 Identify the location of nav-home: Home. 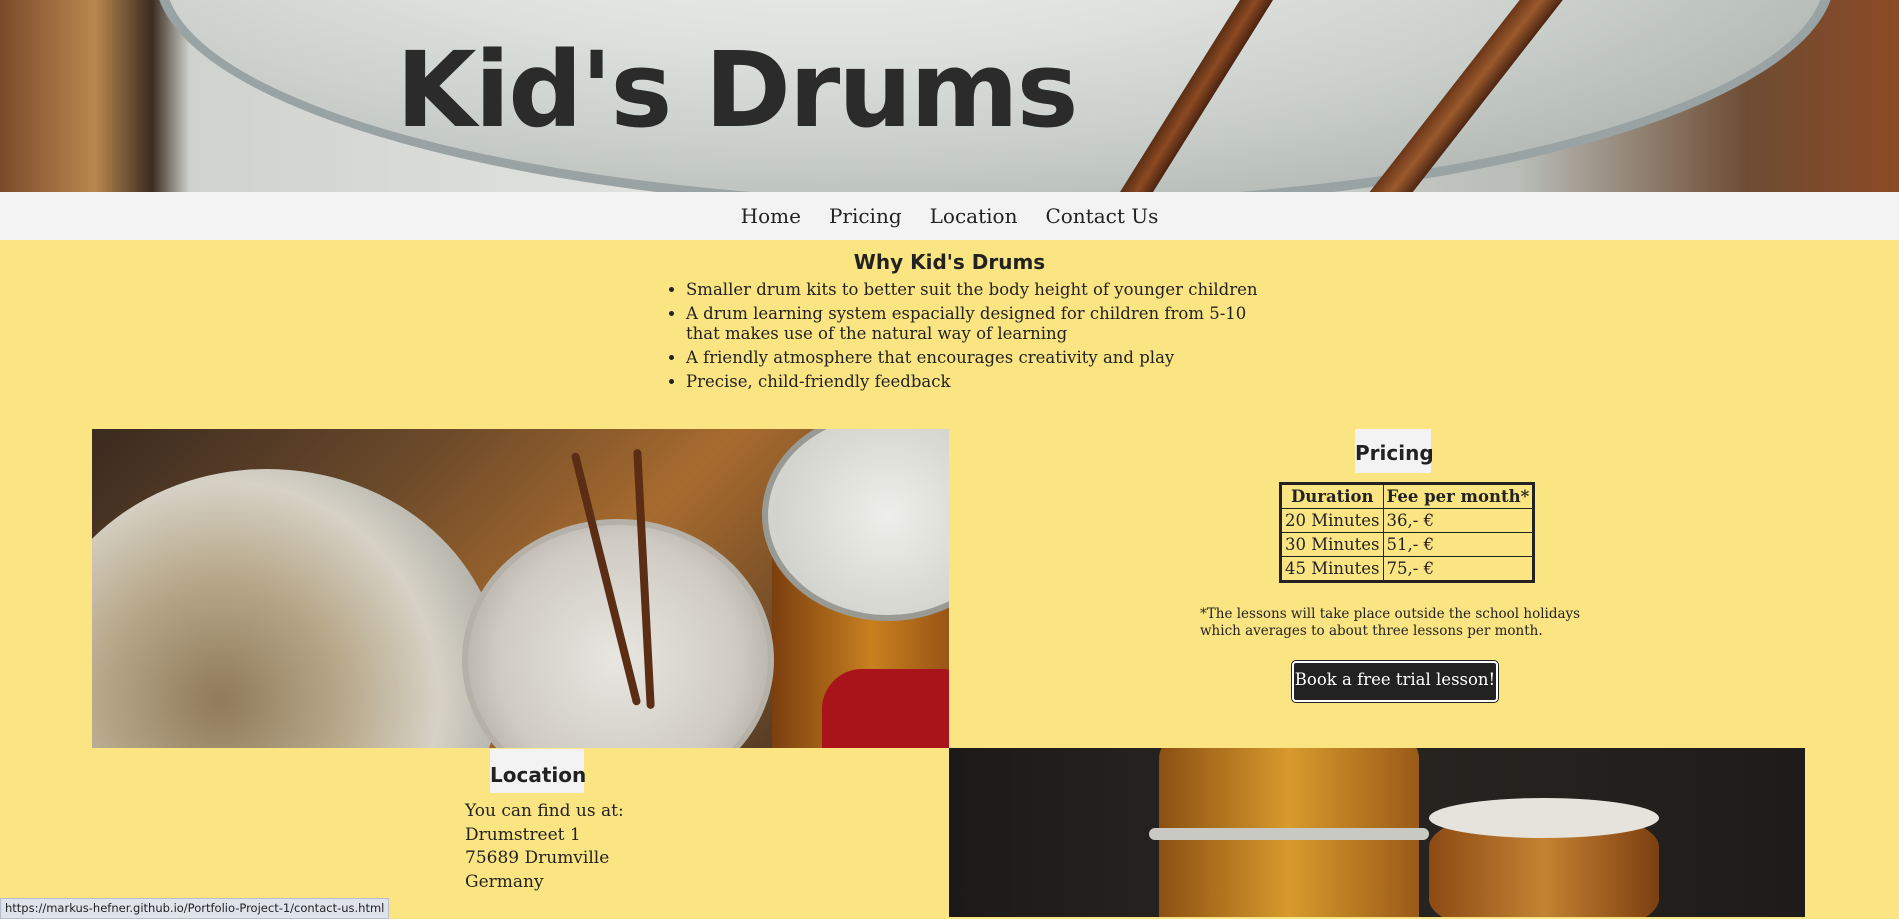
(771, 216).